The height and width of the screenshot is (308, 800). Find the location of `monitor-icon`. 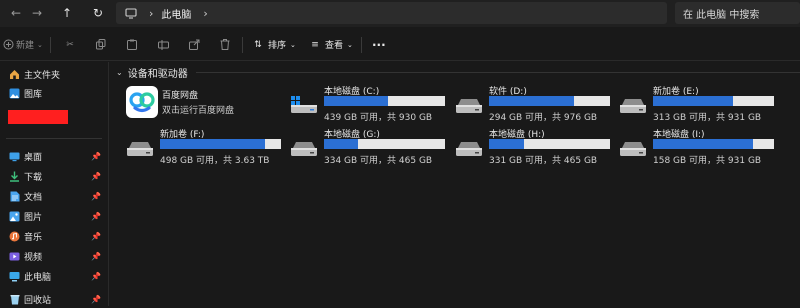

monitor-icon is located at coordinates (131, 13).